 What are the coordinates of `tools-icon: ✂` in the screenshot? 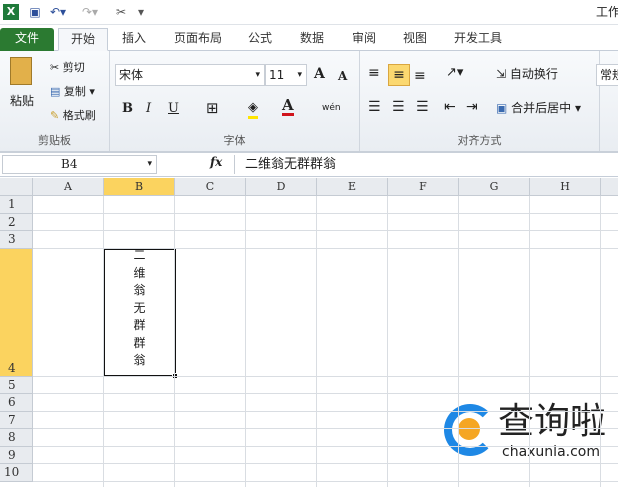 It's located at (121, 12).